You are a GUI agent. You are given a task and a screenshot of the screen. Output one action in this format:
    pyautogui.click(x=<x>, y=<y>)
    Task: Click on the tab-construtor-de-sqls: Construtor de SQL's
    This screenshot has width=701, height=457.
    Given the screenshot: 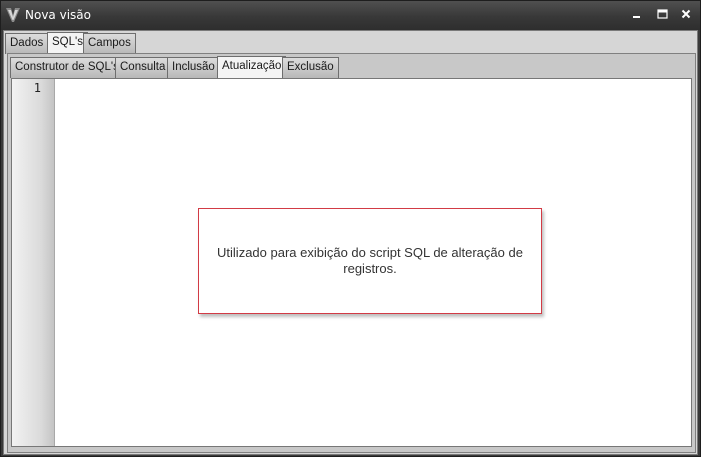 What is the action you would take?
    pyautogui.click(x=67, y=67)
    